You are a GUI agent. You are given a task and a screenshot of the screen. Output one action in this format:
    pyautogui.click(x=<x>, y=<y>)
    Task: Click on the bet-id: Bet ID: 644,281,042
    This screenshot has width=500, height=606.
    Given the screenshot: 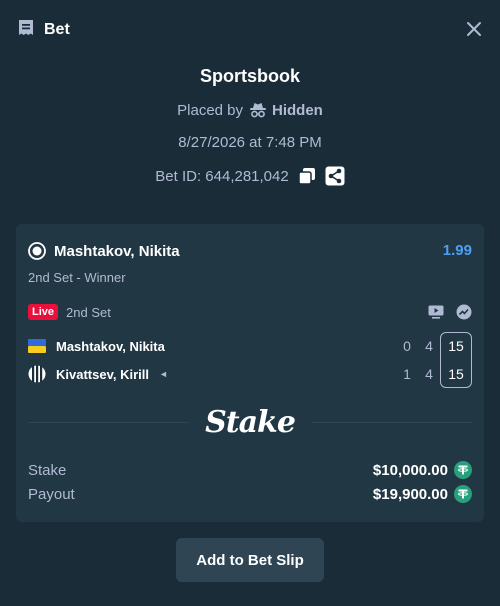 What is the action you would take?
    pyautogui.click(x=222, y=176)
    